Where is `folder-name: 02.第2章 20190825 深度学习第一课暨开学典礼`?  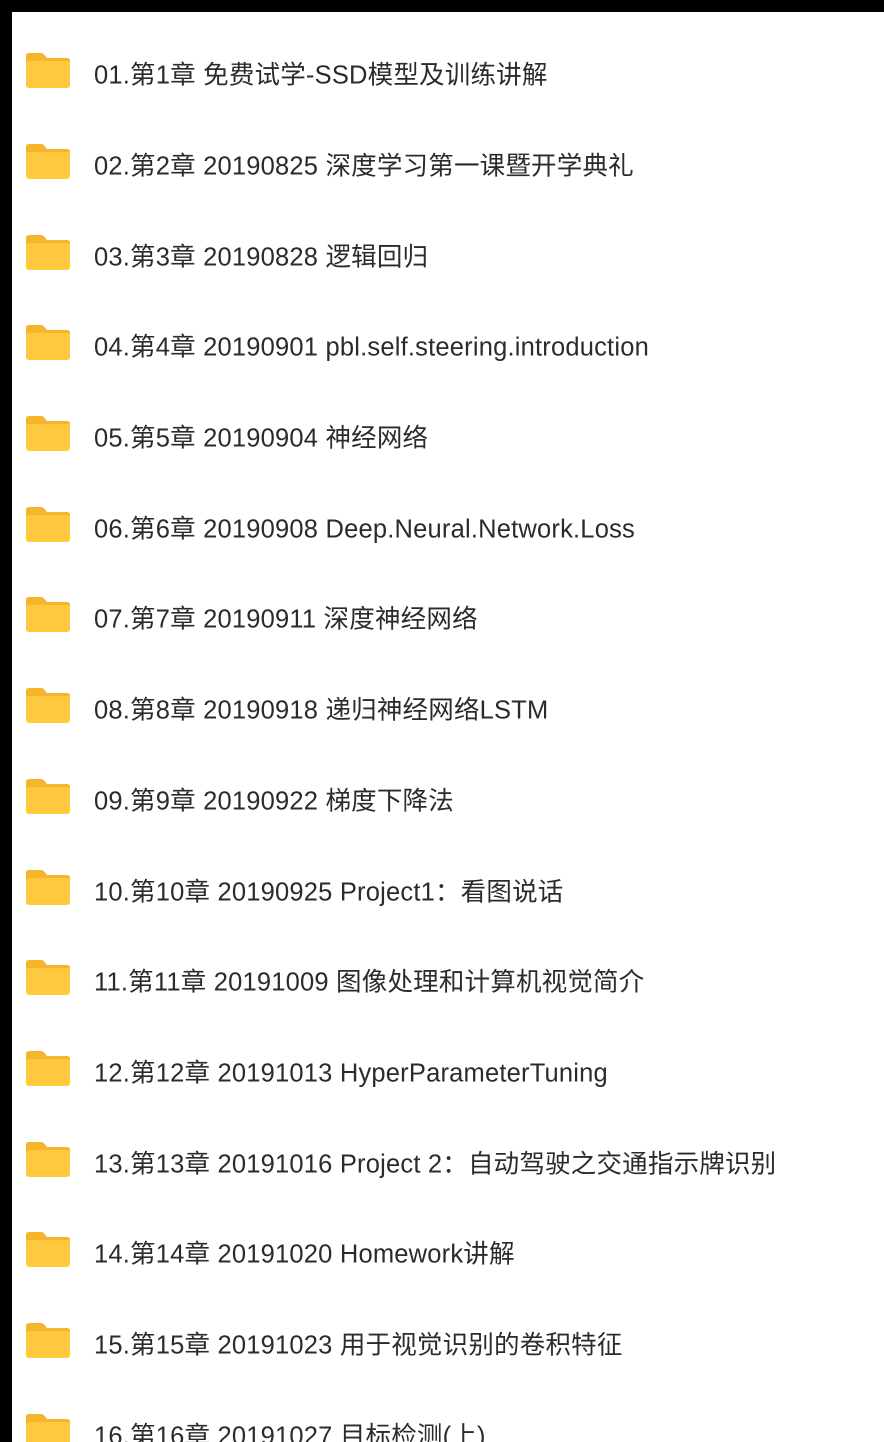 folder-name: 02.第2章 20190825 深度学习第一课暨开学典礼 is located at coordinates (364, 166).